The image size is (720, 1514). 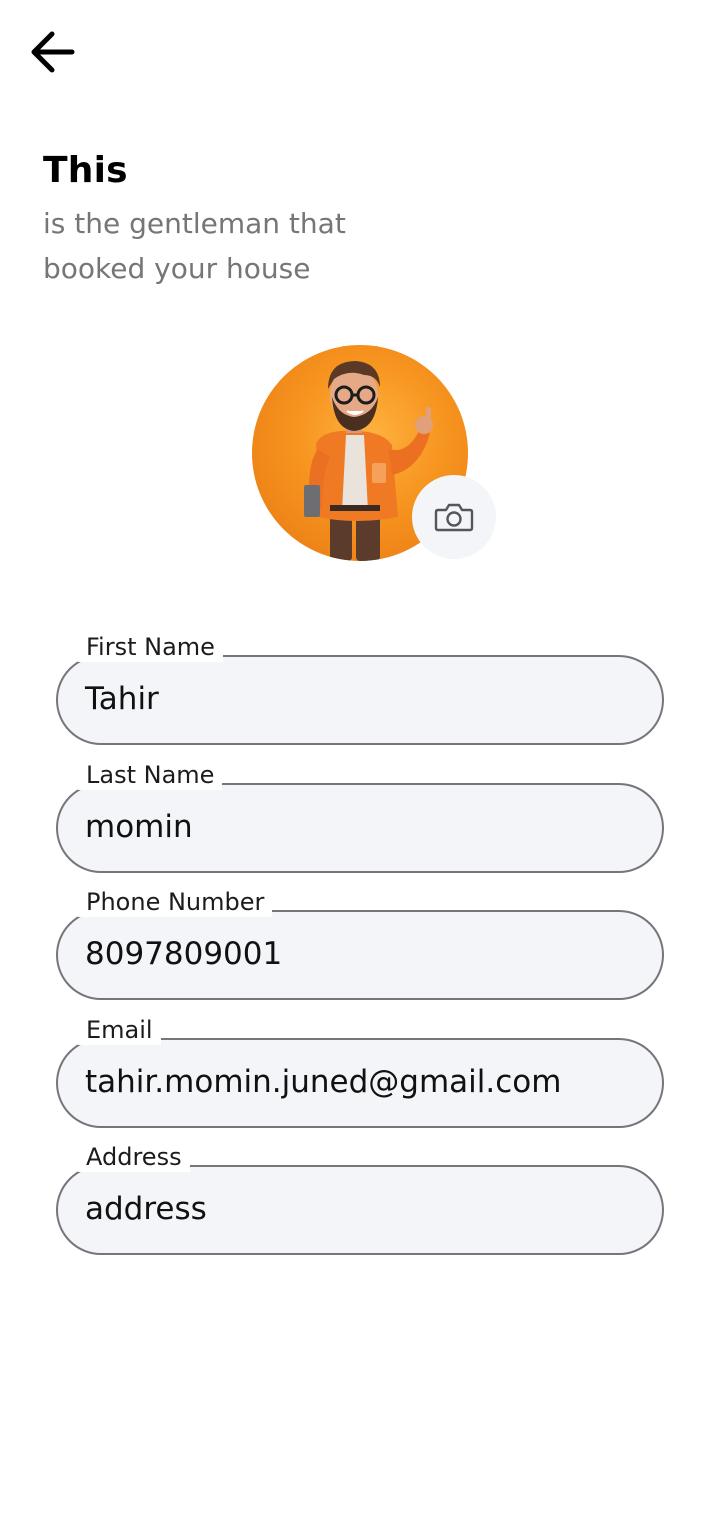 I want to click on change-photo-button, so click(x=454, y=517).